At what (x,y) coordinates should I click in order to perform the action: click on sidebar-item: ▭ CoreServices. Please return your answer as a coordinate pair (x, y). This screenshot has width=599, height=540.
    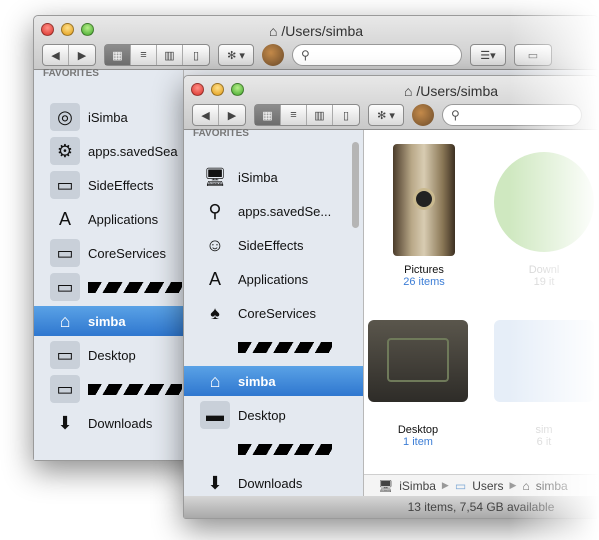
    Looking at the image, I should click on (108, 253).